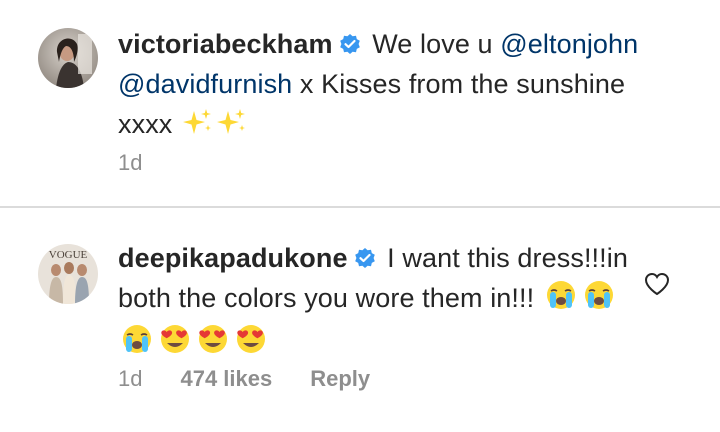  I want to click on mention-davidfurnish: @davidfurnish, so click(205, 84).